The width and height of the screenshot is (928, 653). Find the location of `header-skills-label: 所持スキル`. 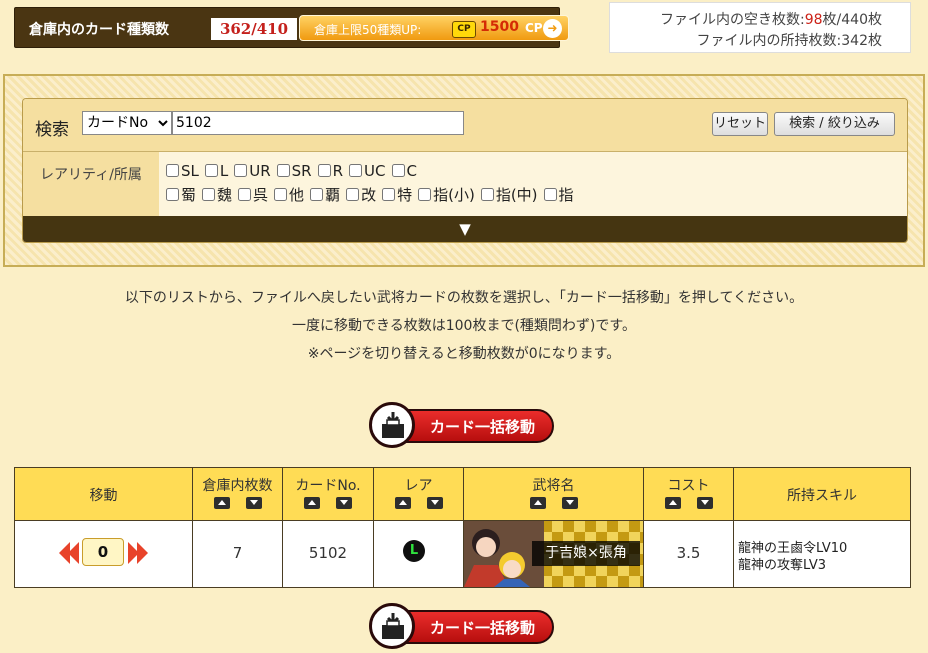

header-skills-label: 所持スキル is located at coordinates (822, 496).